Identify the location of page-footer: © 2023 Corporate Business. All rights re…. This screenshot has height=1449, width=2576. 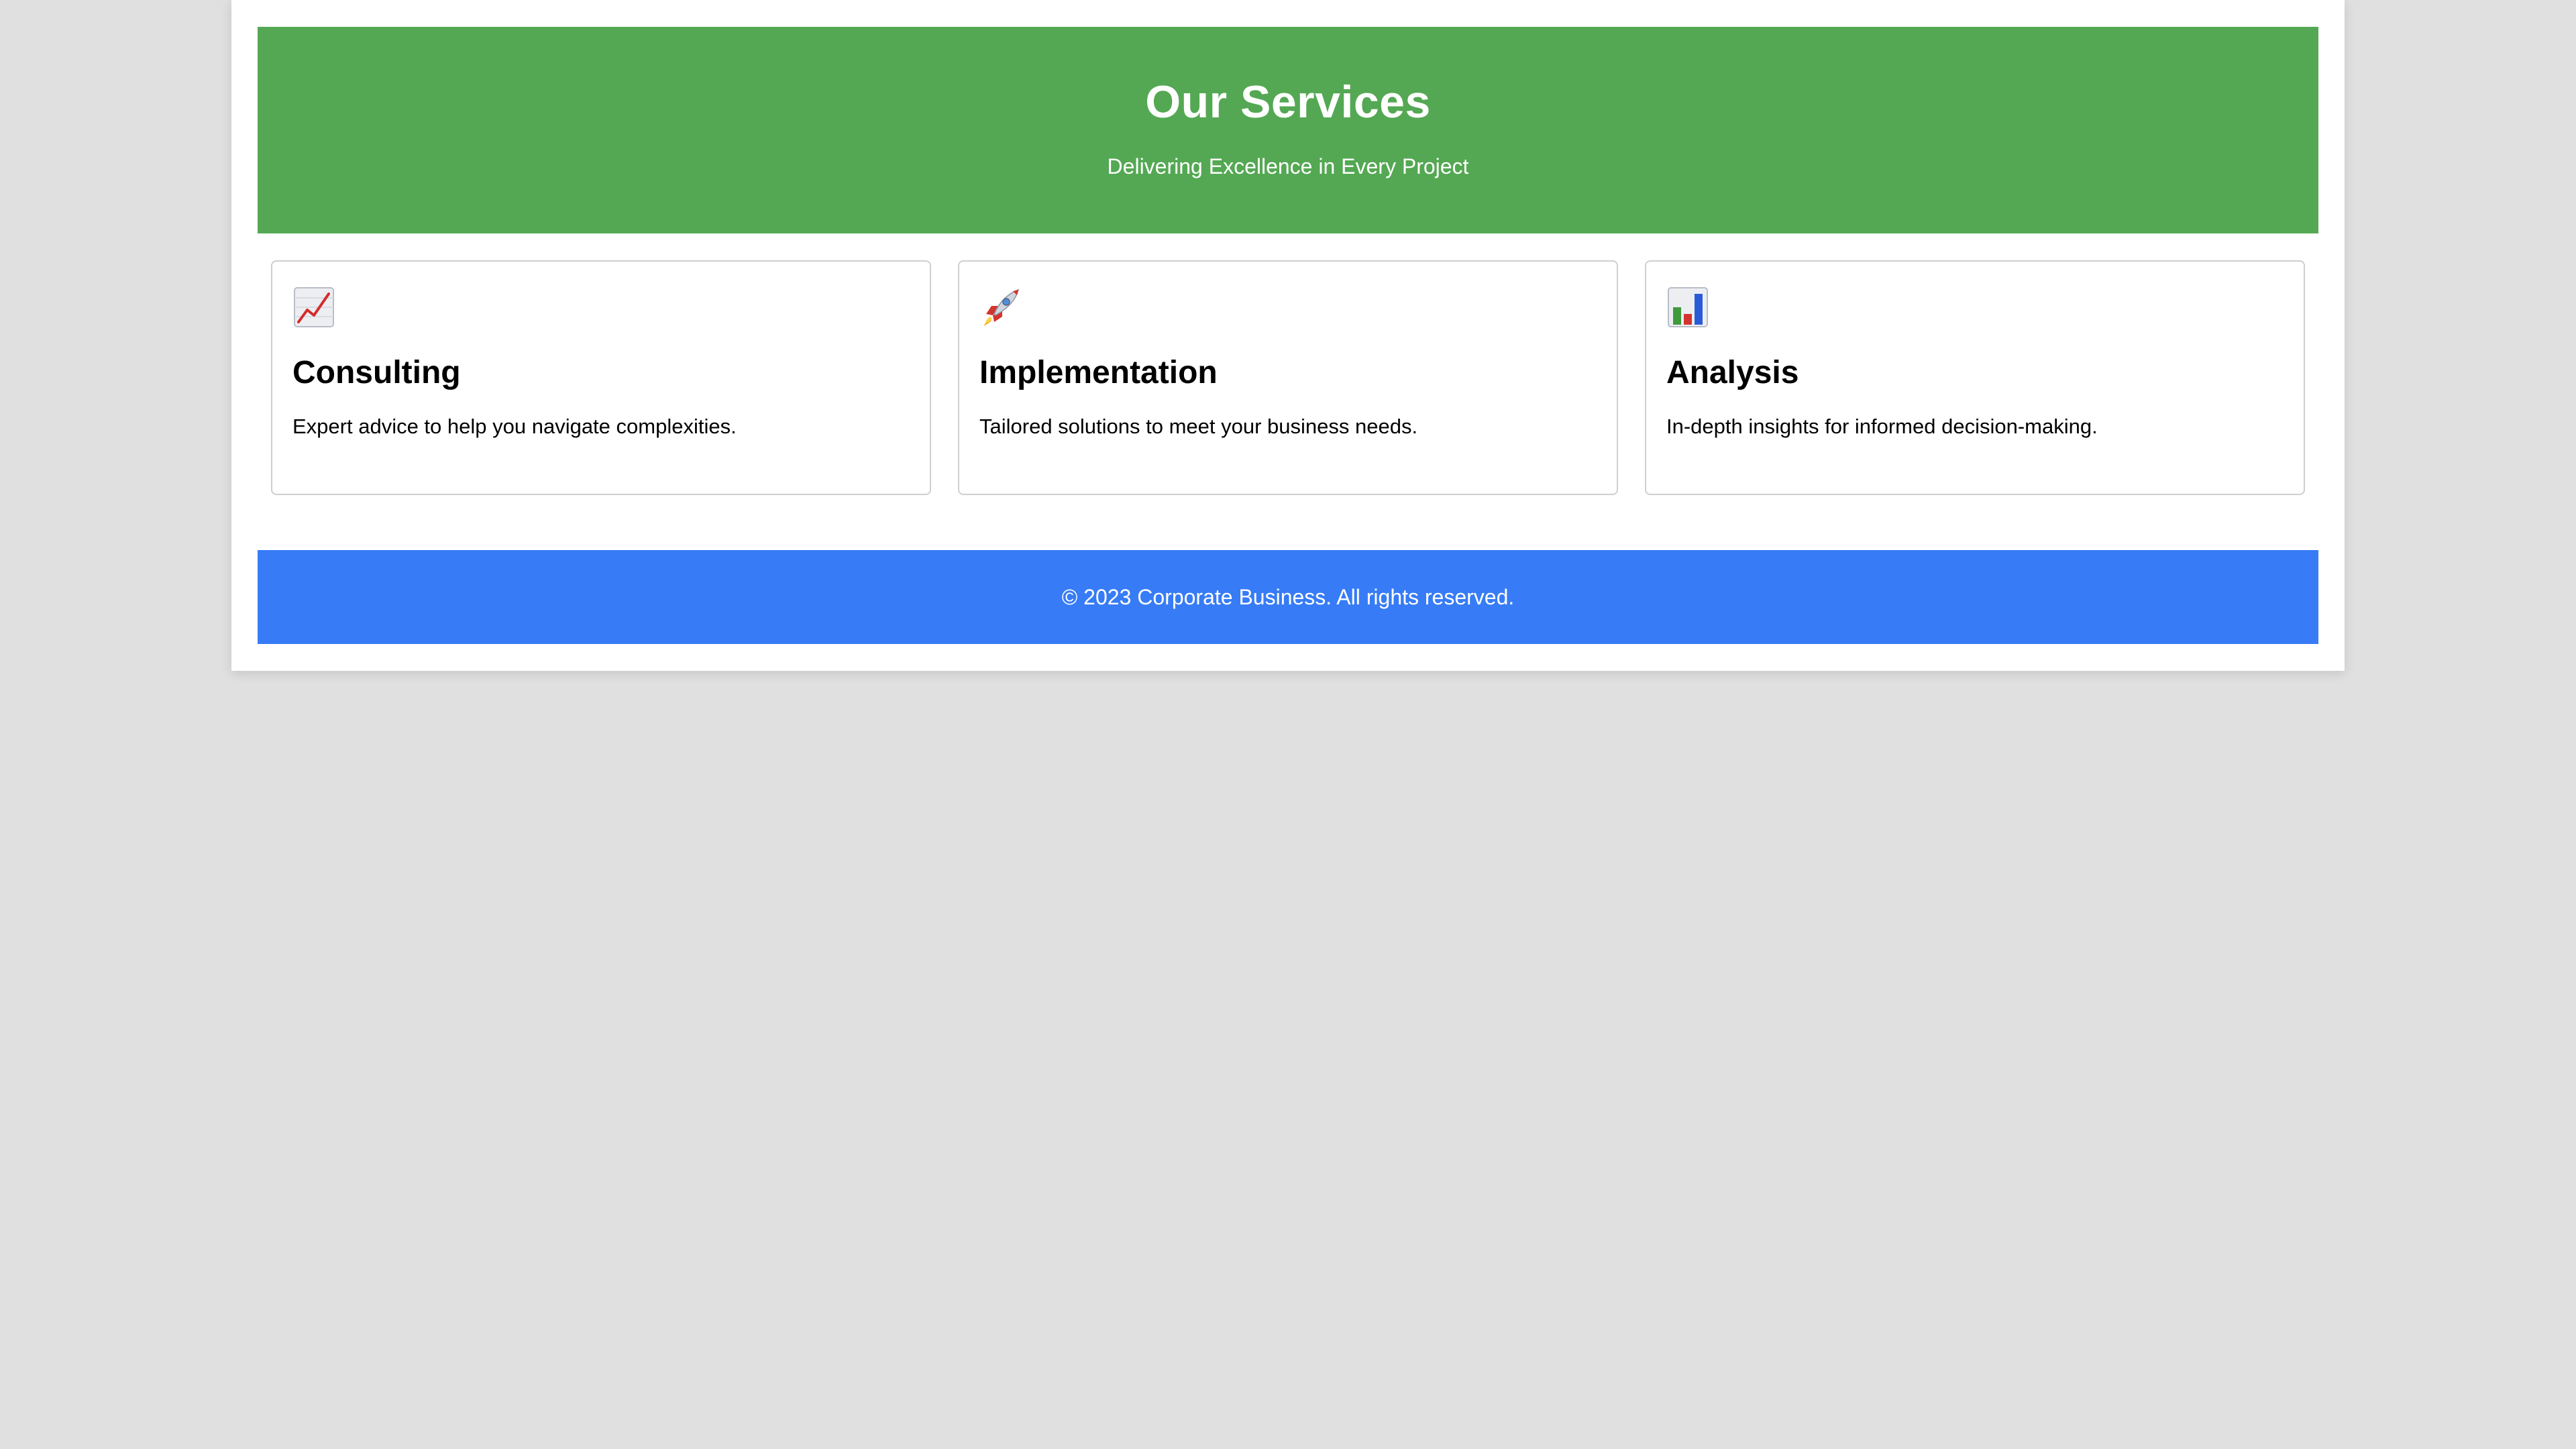
(1288, 597).